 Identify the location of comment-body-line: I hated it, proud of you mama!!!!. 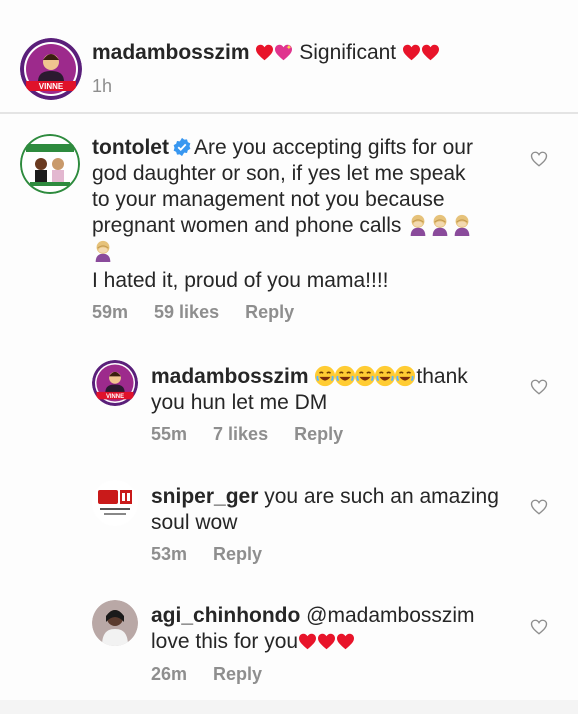
(240, 280).